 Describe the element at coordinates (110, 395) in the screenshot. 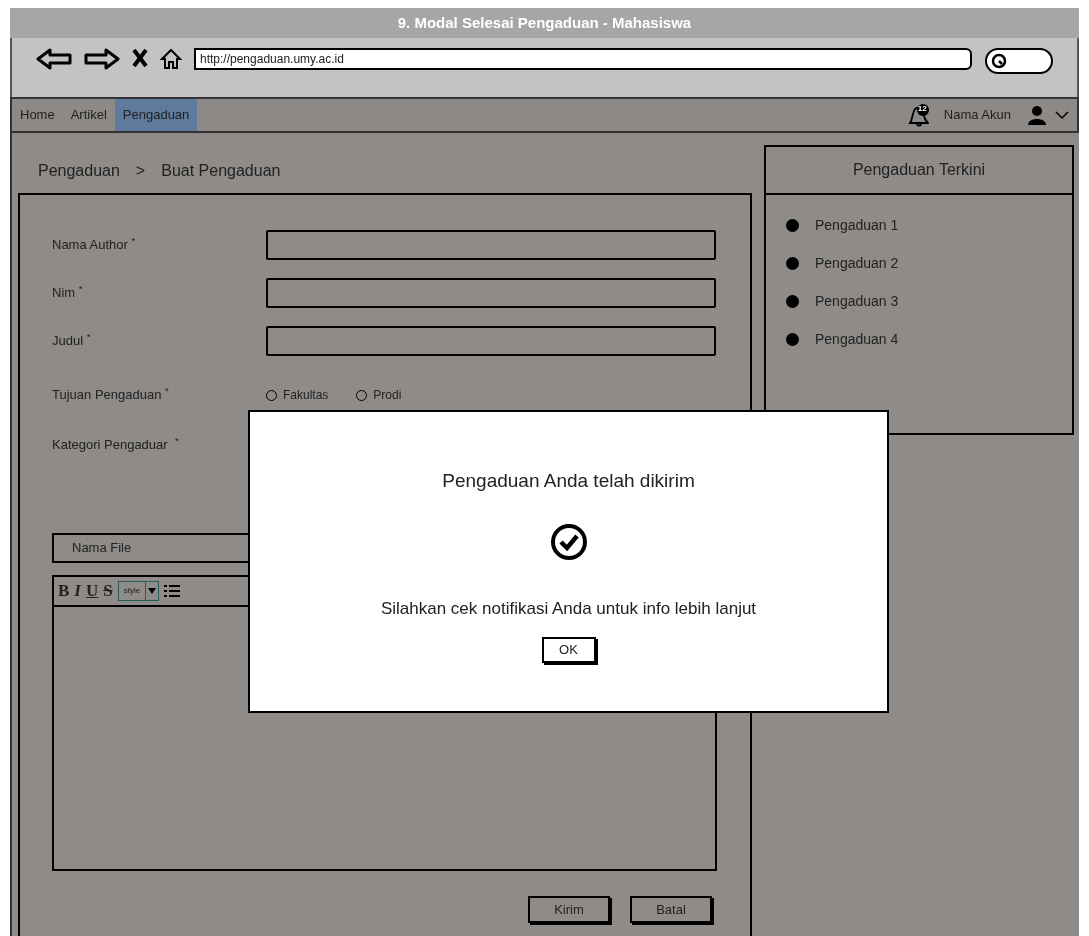

I see `field-label: Tujuan Pengaduan $^{*}$` at that location.